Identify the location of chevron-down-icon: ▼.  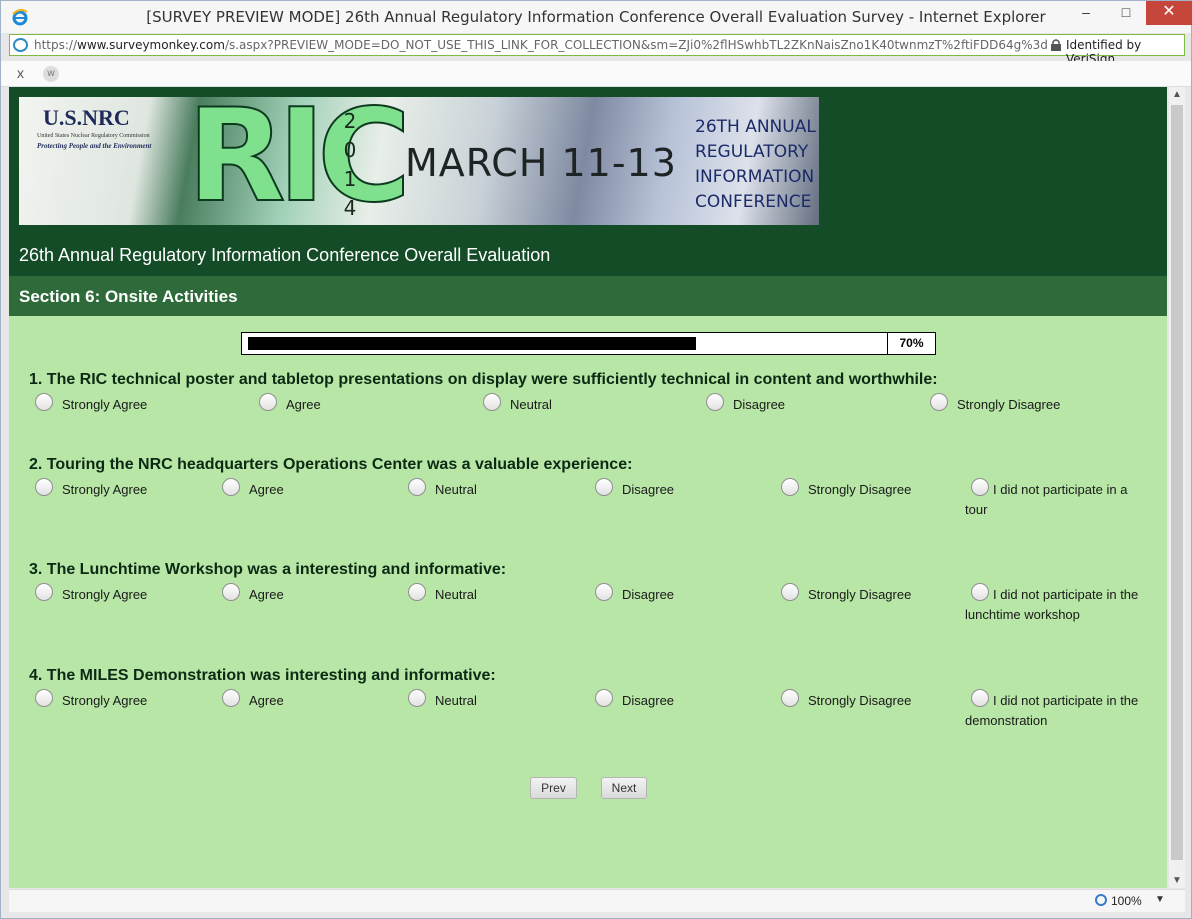
(1160, 899).